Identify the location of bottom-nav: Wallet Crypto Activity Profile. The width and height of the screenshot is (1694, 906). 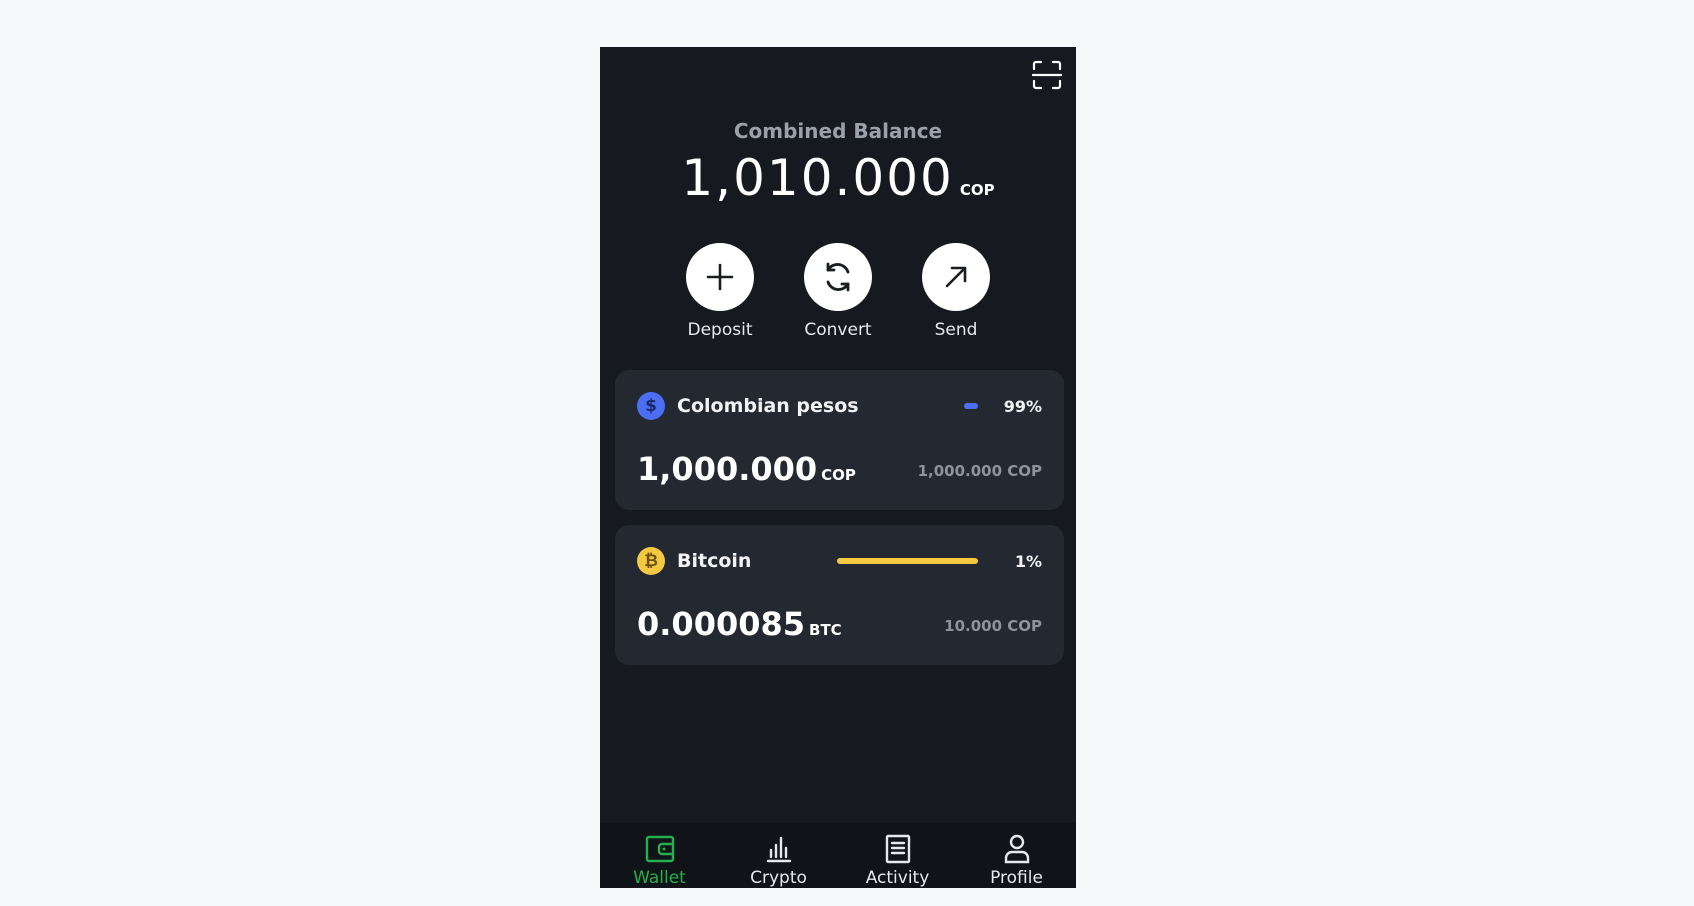
(838, 855).